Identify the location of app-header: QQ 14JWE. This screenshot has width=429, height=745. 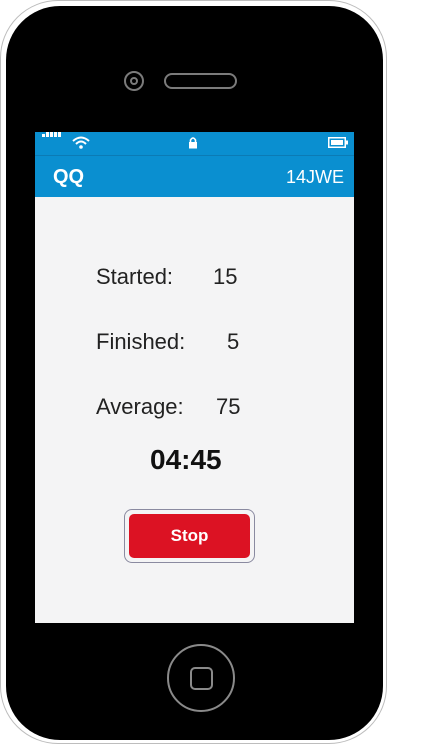
(194, 176).